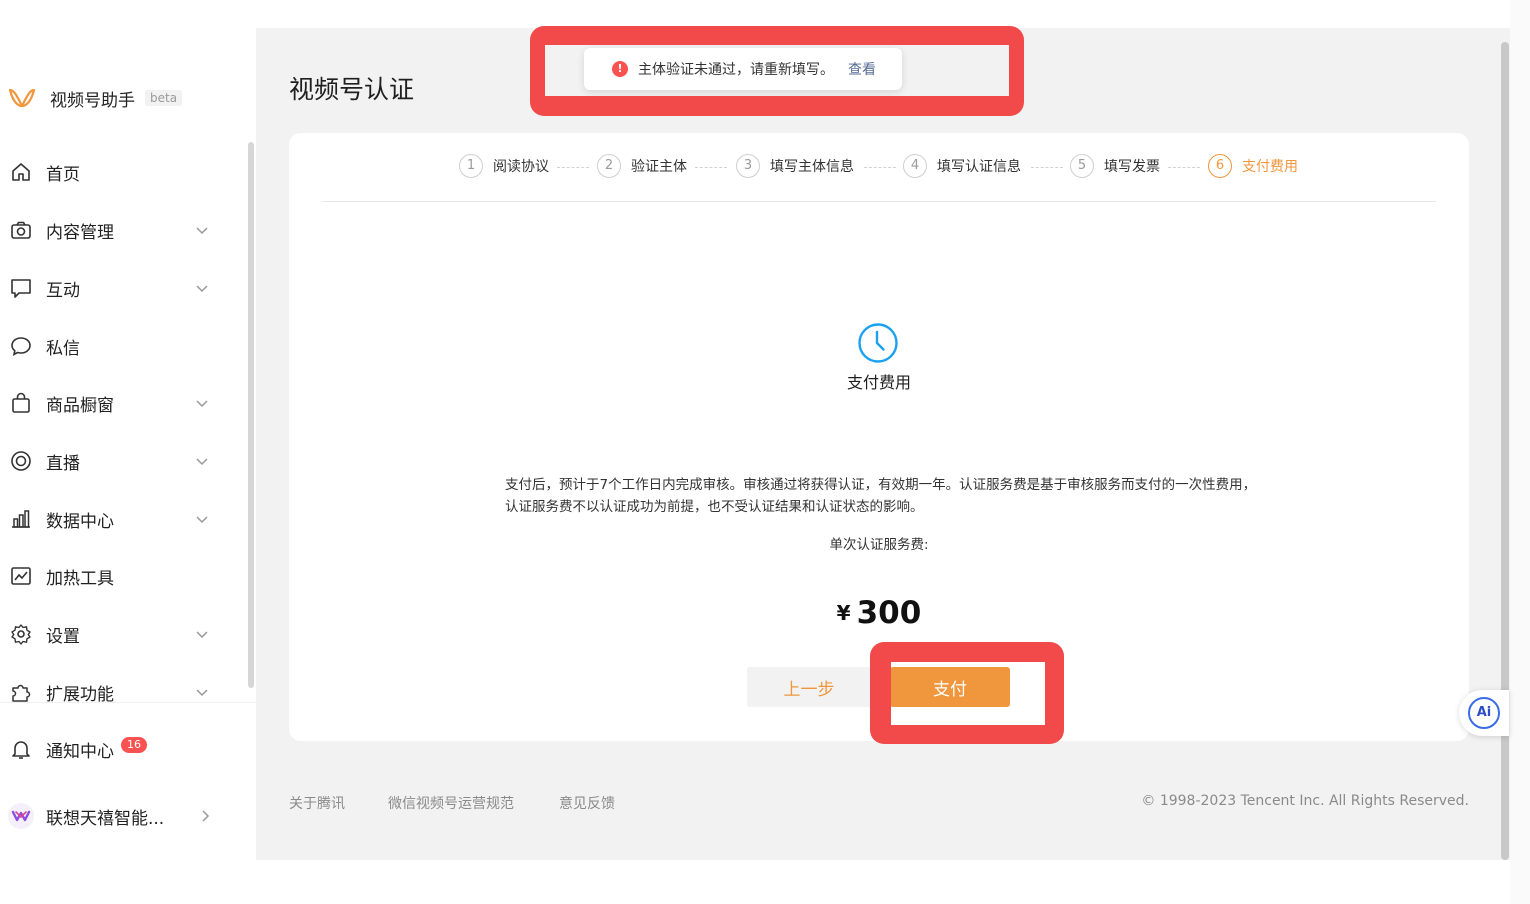  I want to click on step-4: 4 填写认证信息, so click(962, 166).